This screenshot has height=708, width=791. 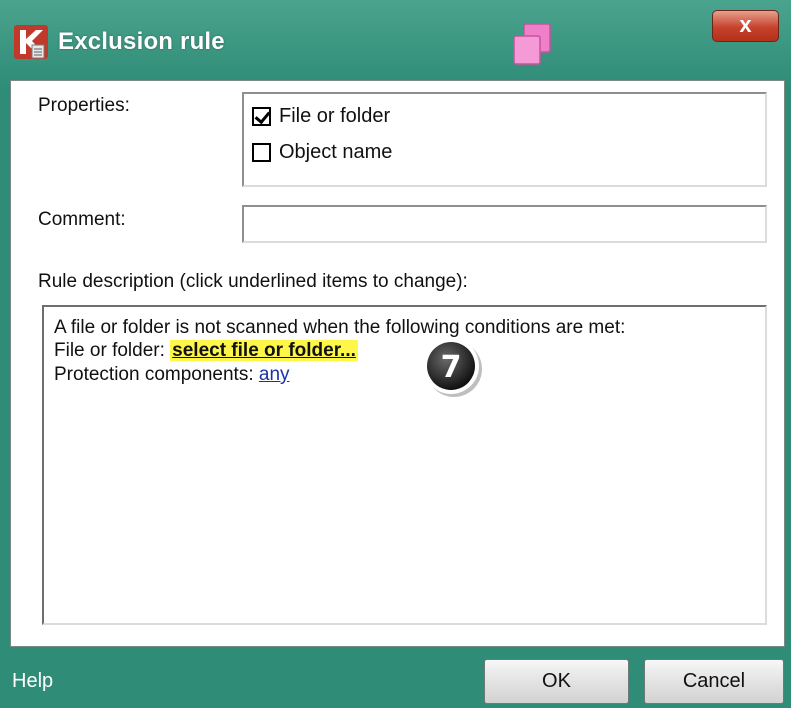 I want to click on file-or-folder-label: File or folder, so click(x=335, y=115).